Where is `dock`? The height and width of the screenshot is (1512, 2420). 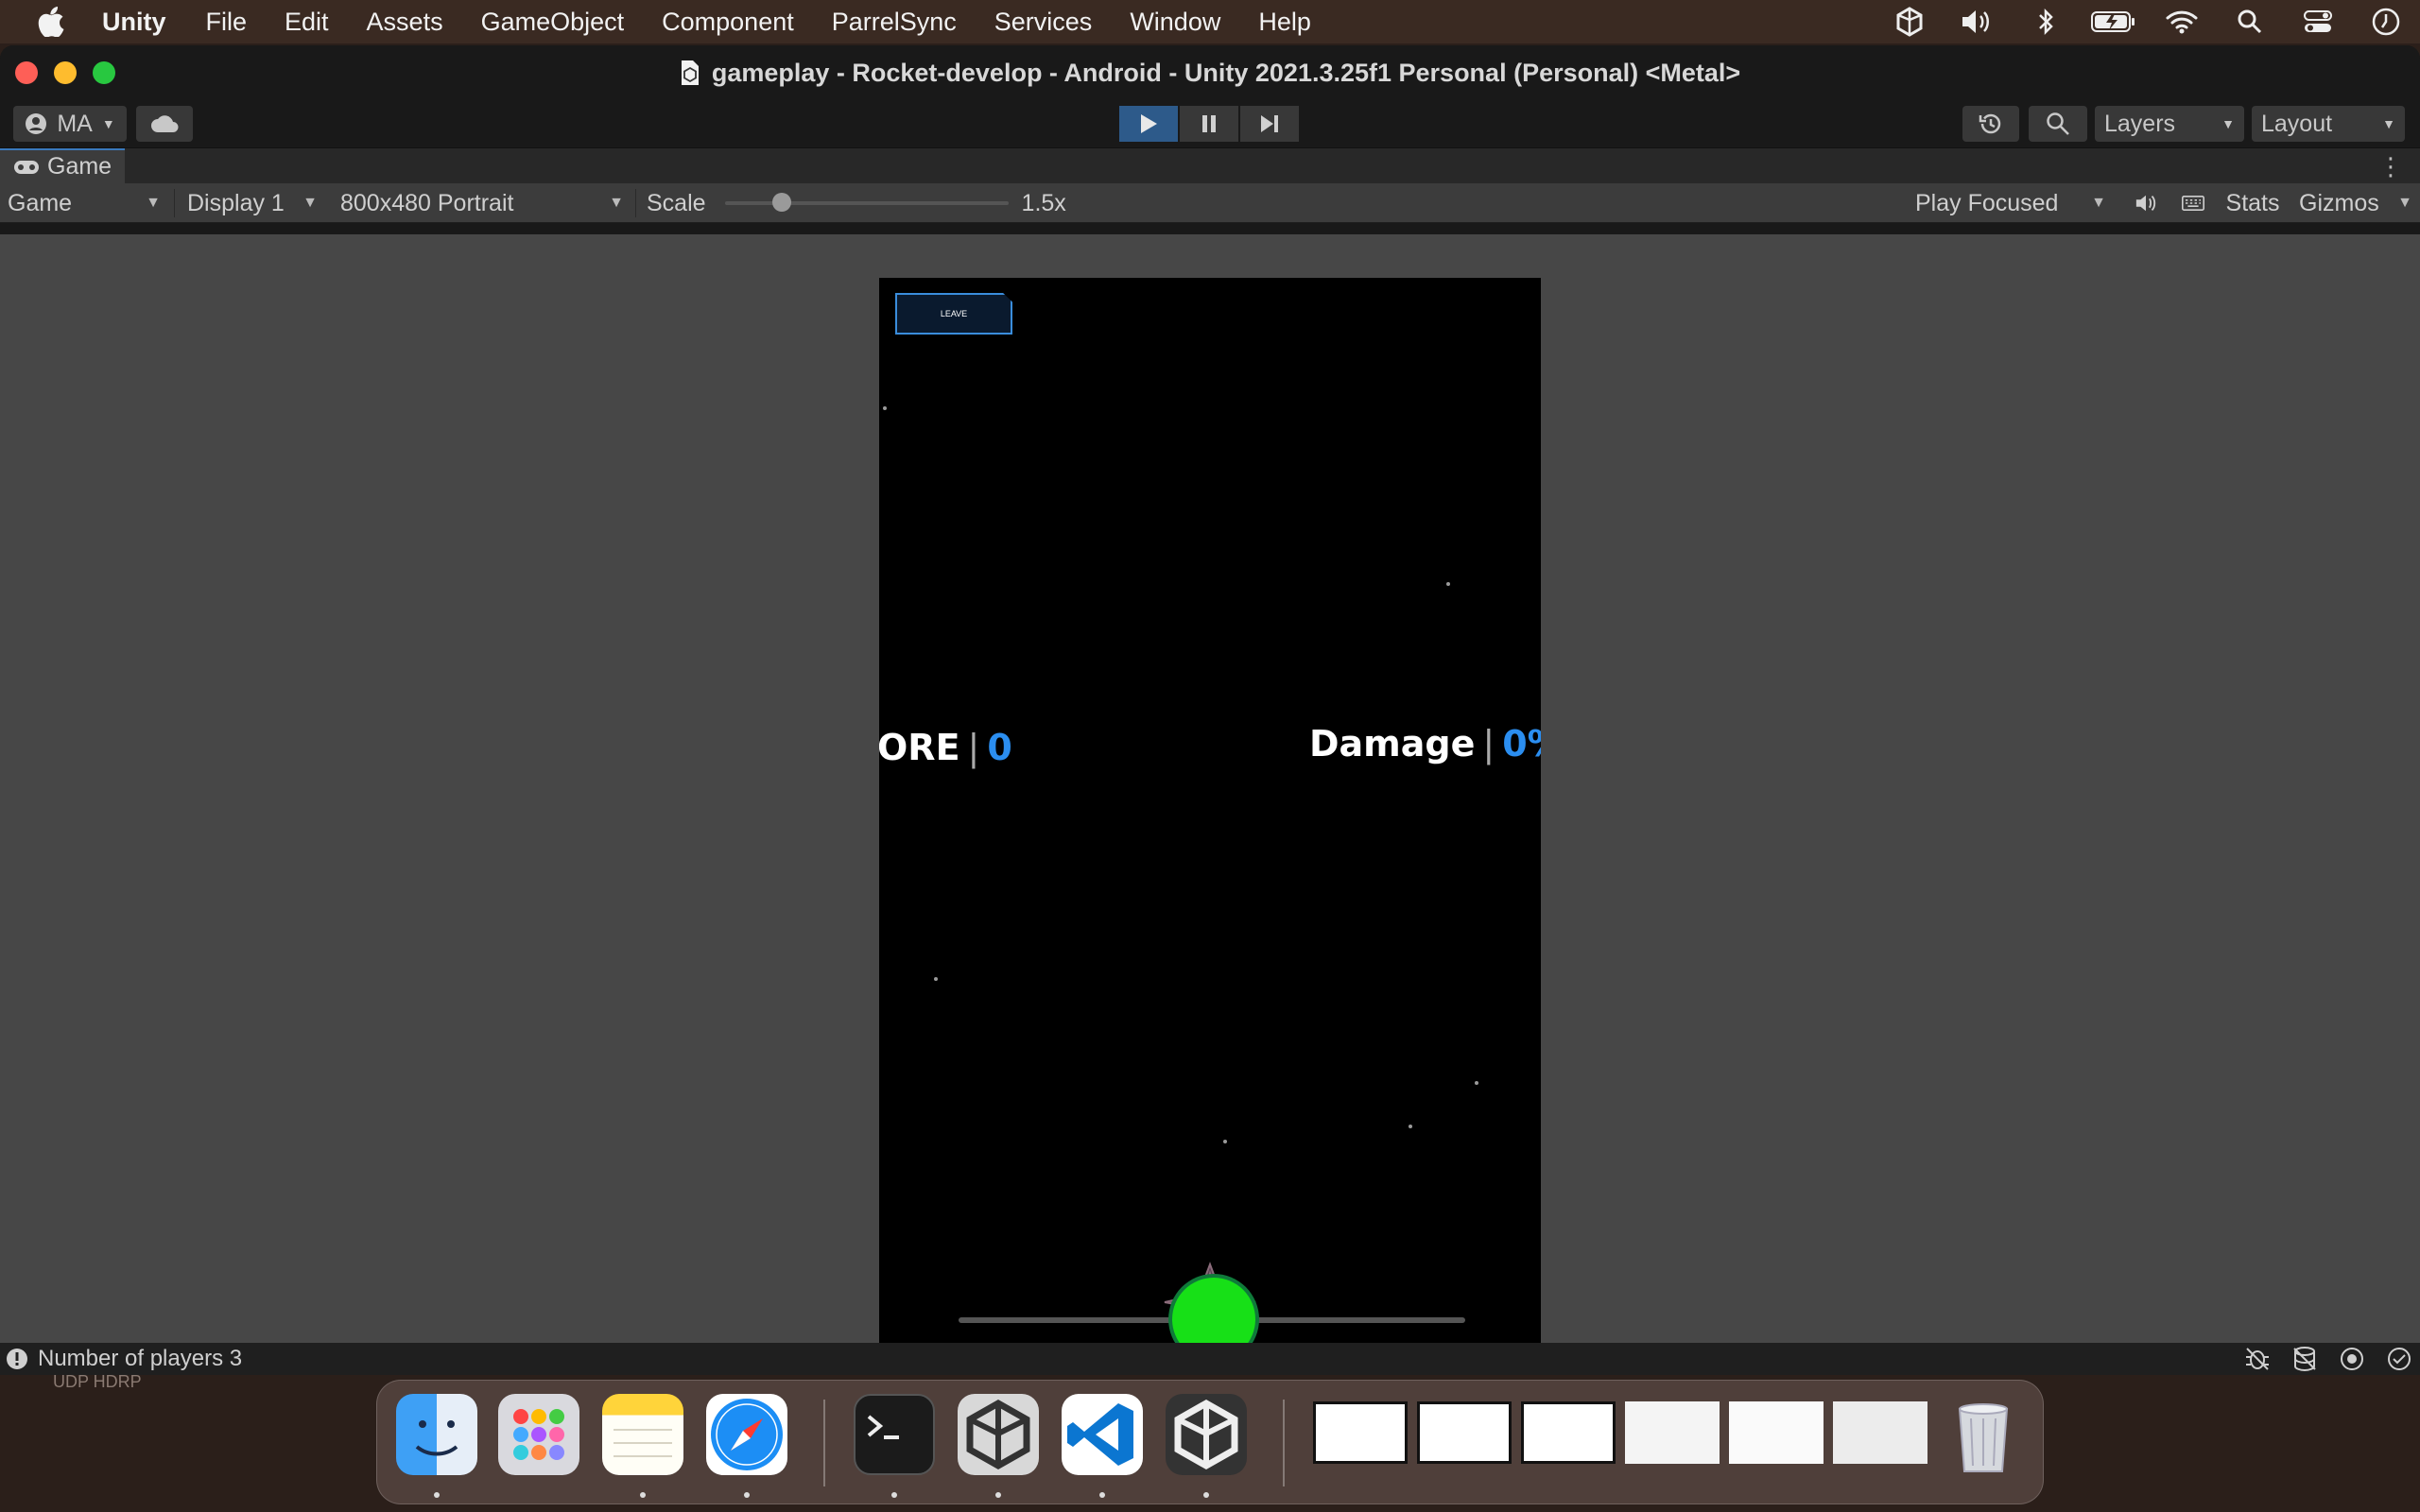
dock is located at coordinates (1210, 1442).